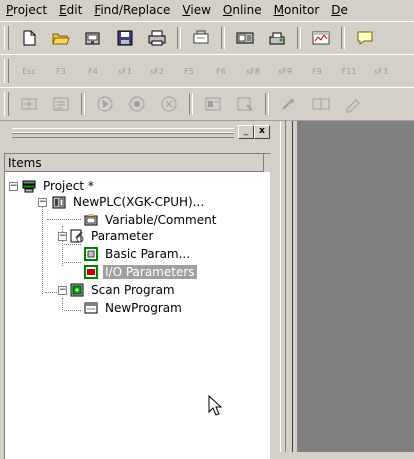 The width and height of the screenshot is (414, 459). I want to click on tree-label: Parameter, so click(122, 236).